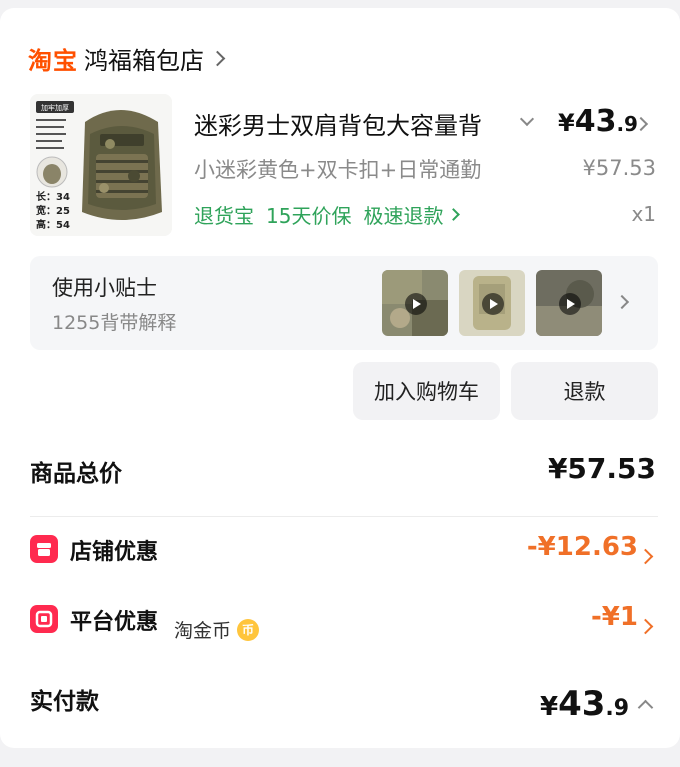  I want to click on taojinbi-label: 淘金币, so click(203, 631).